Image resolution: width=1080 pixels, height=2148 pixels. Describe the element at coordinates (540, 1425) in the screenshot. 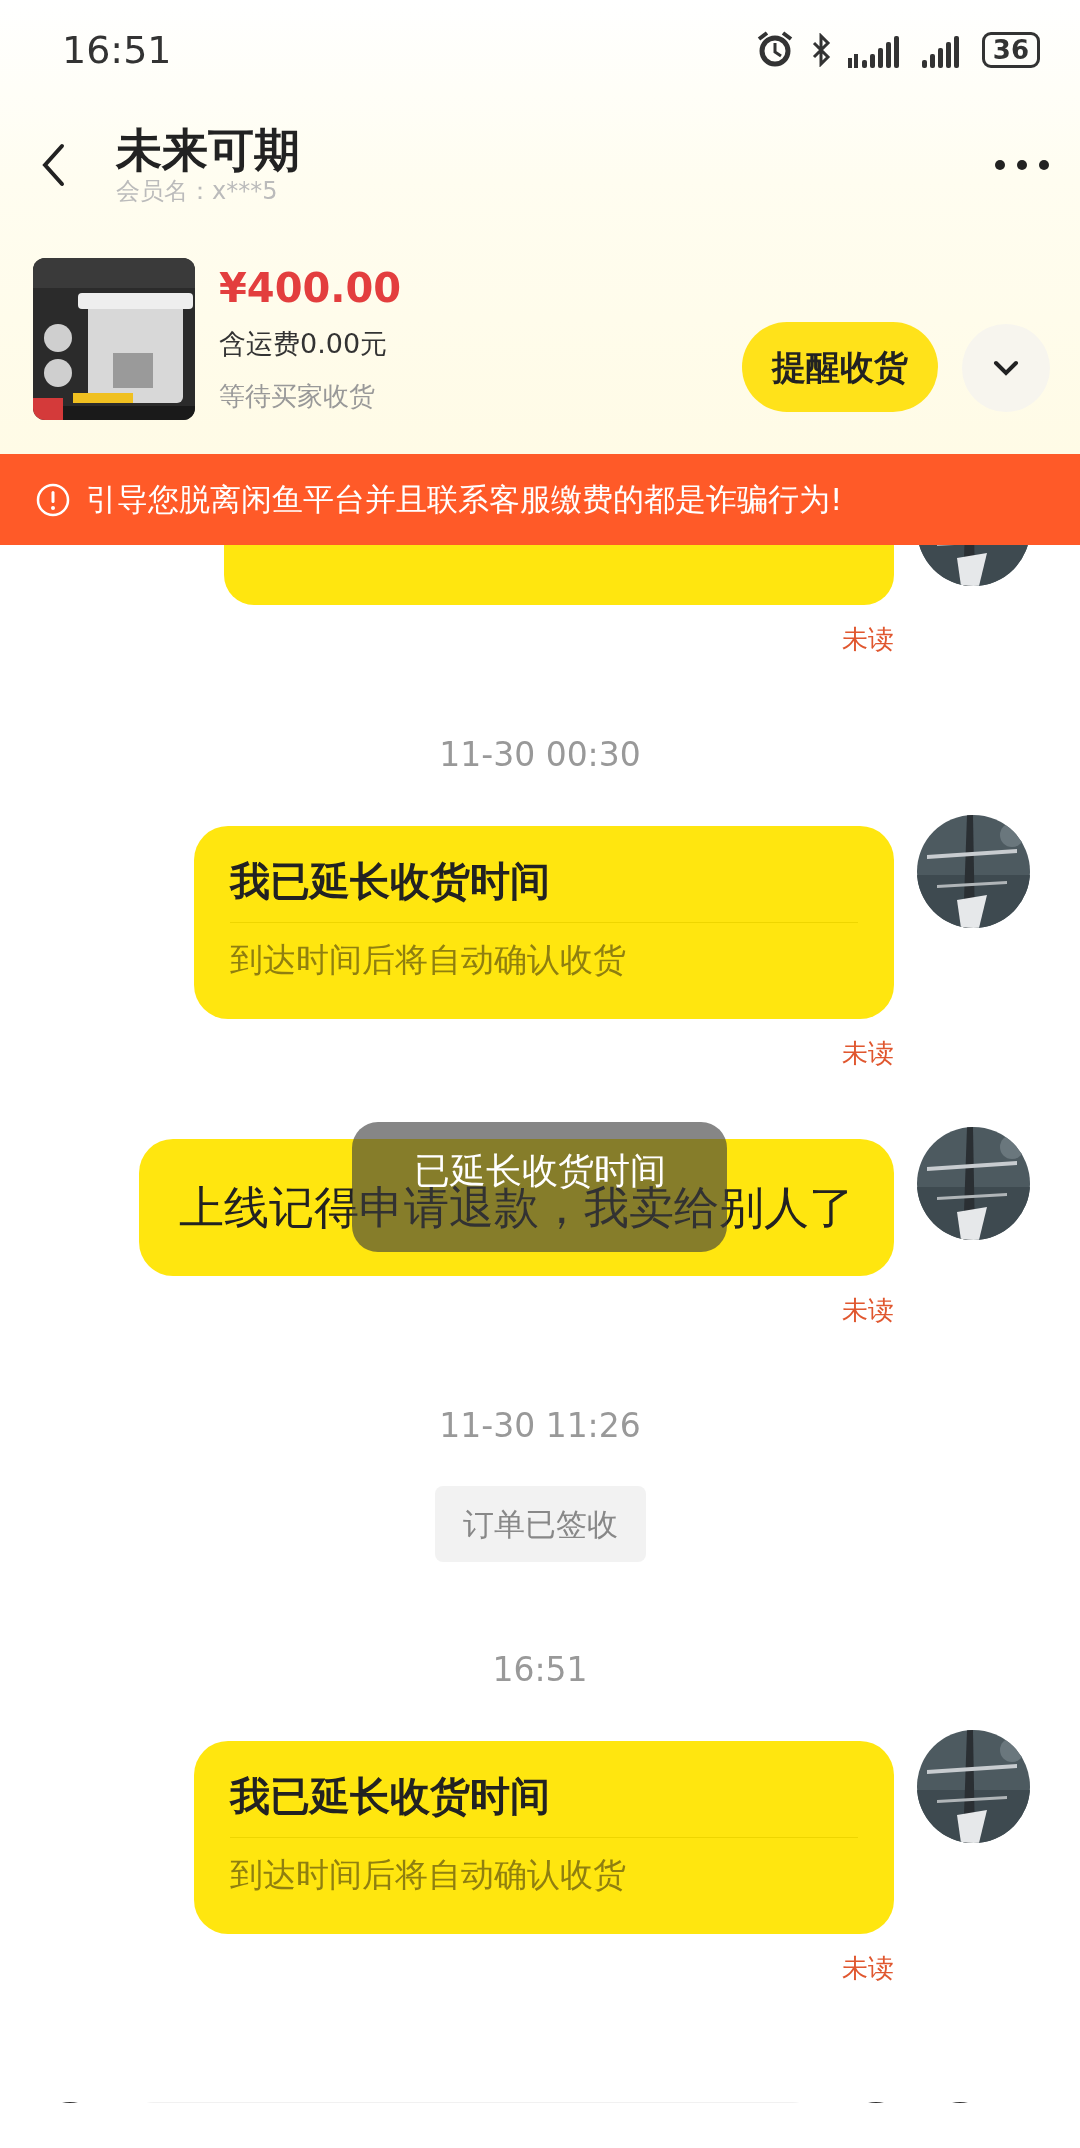

I see `message-time: 11-30 11:26` at that location.